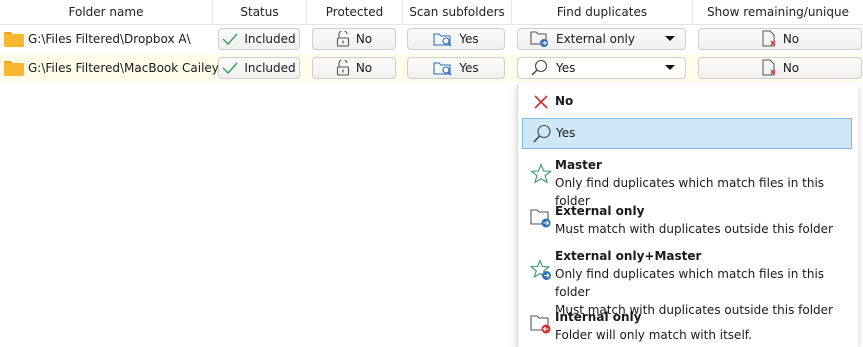 This screenshot has width=863, height=347. What do you see at coordinates (598, 317) in the screenshot?
I see `option-title: Internal only` at bounding box center [598, 317].